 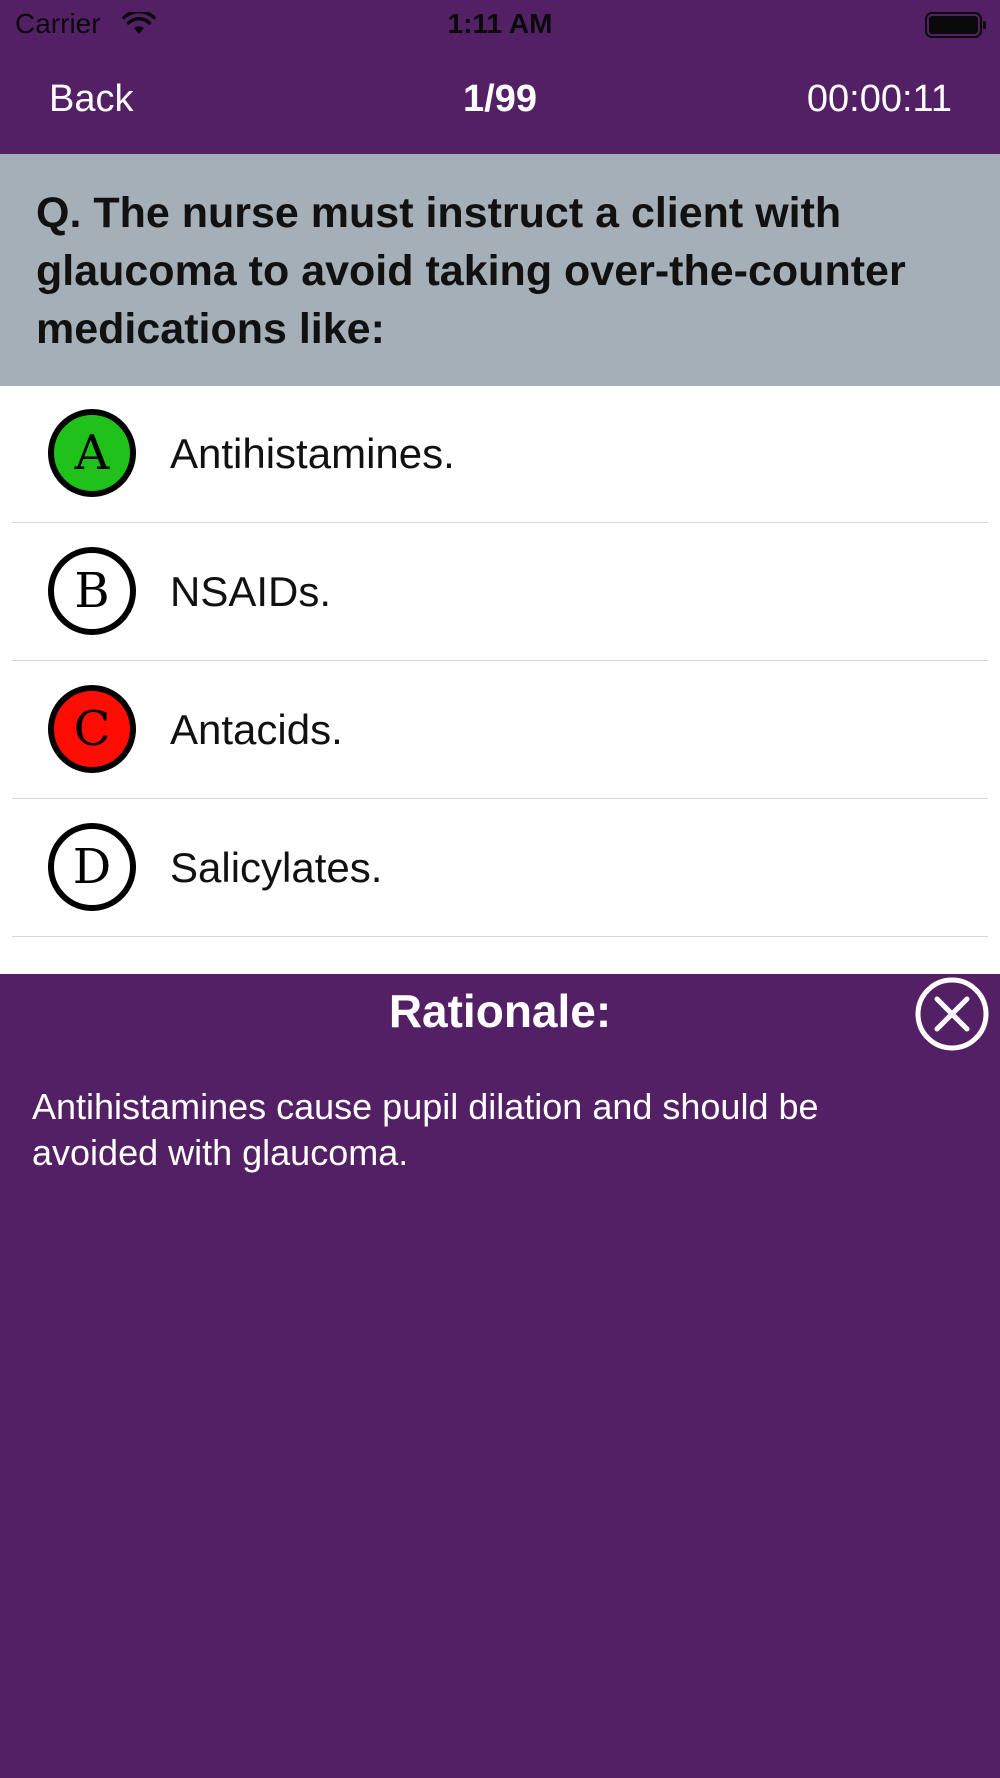 I want to click on quiz-timer: 00:00:11, so click(x=879, y=99).